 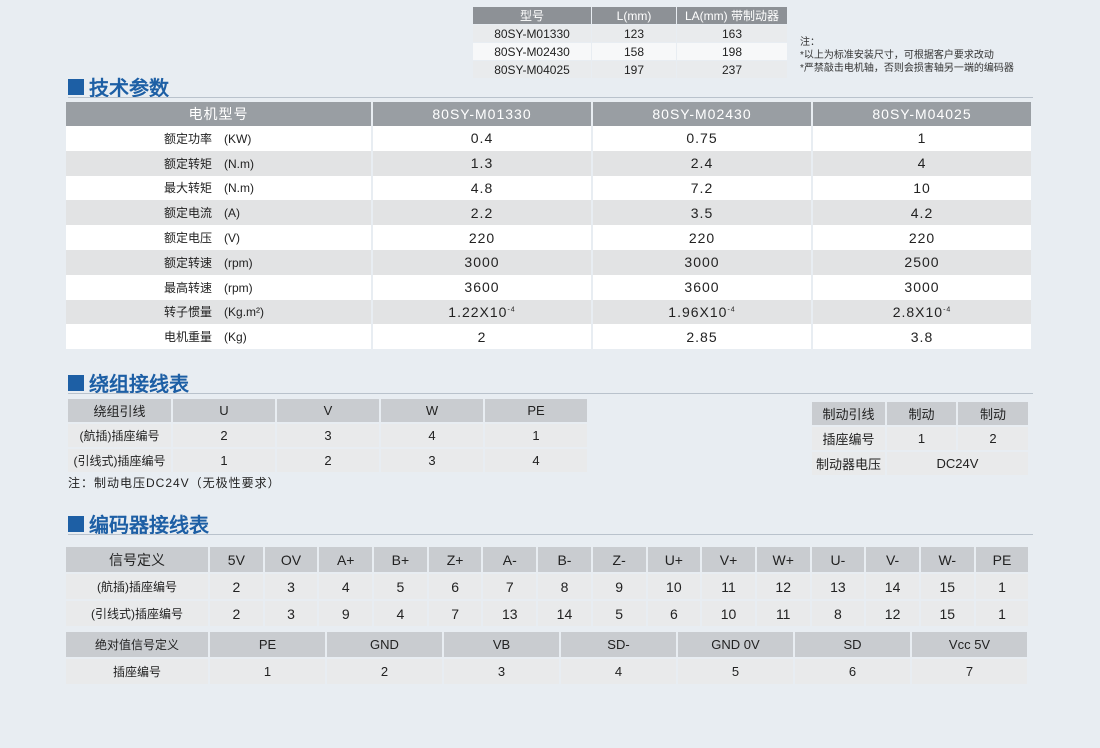 I want to click on table-cell: 12, so click(x=783, y=586).